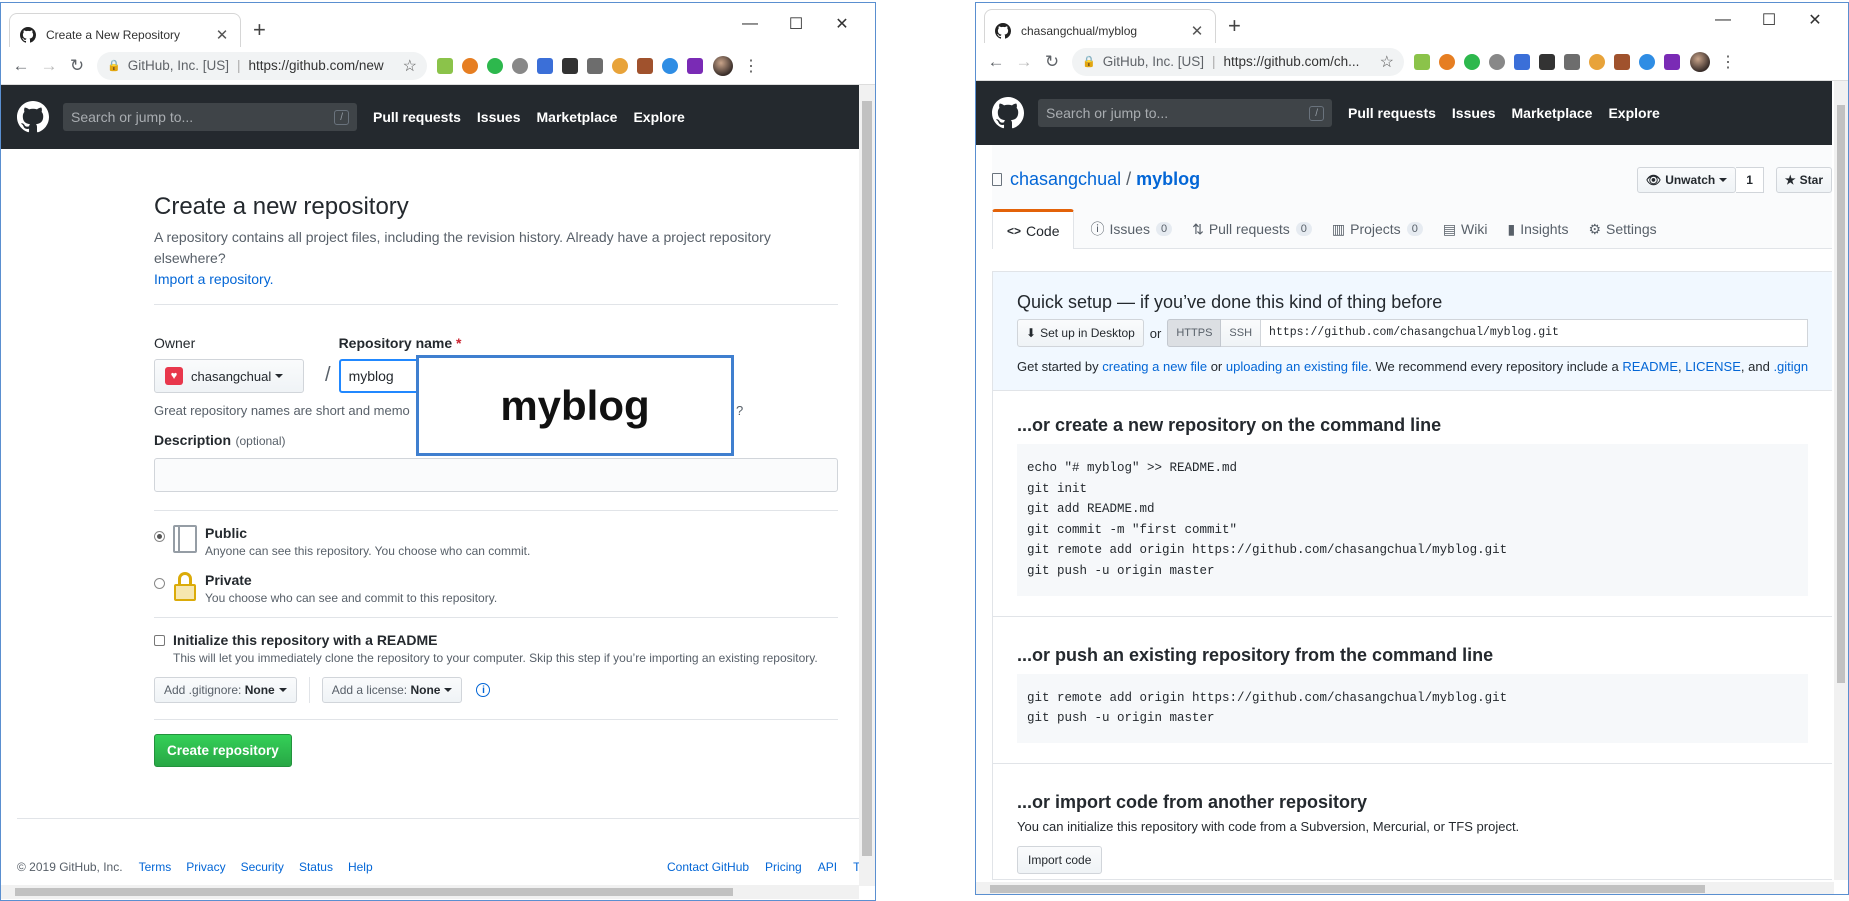  Describe the element at coordinates (1465, 229) in the screenshot. I see `tab-wiki: ▤ Wiki` at that location.